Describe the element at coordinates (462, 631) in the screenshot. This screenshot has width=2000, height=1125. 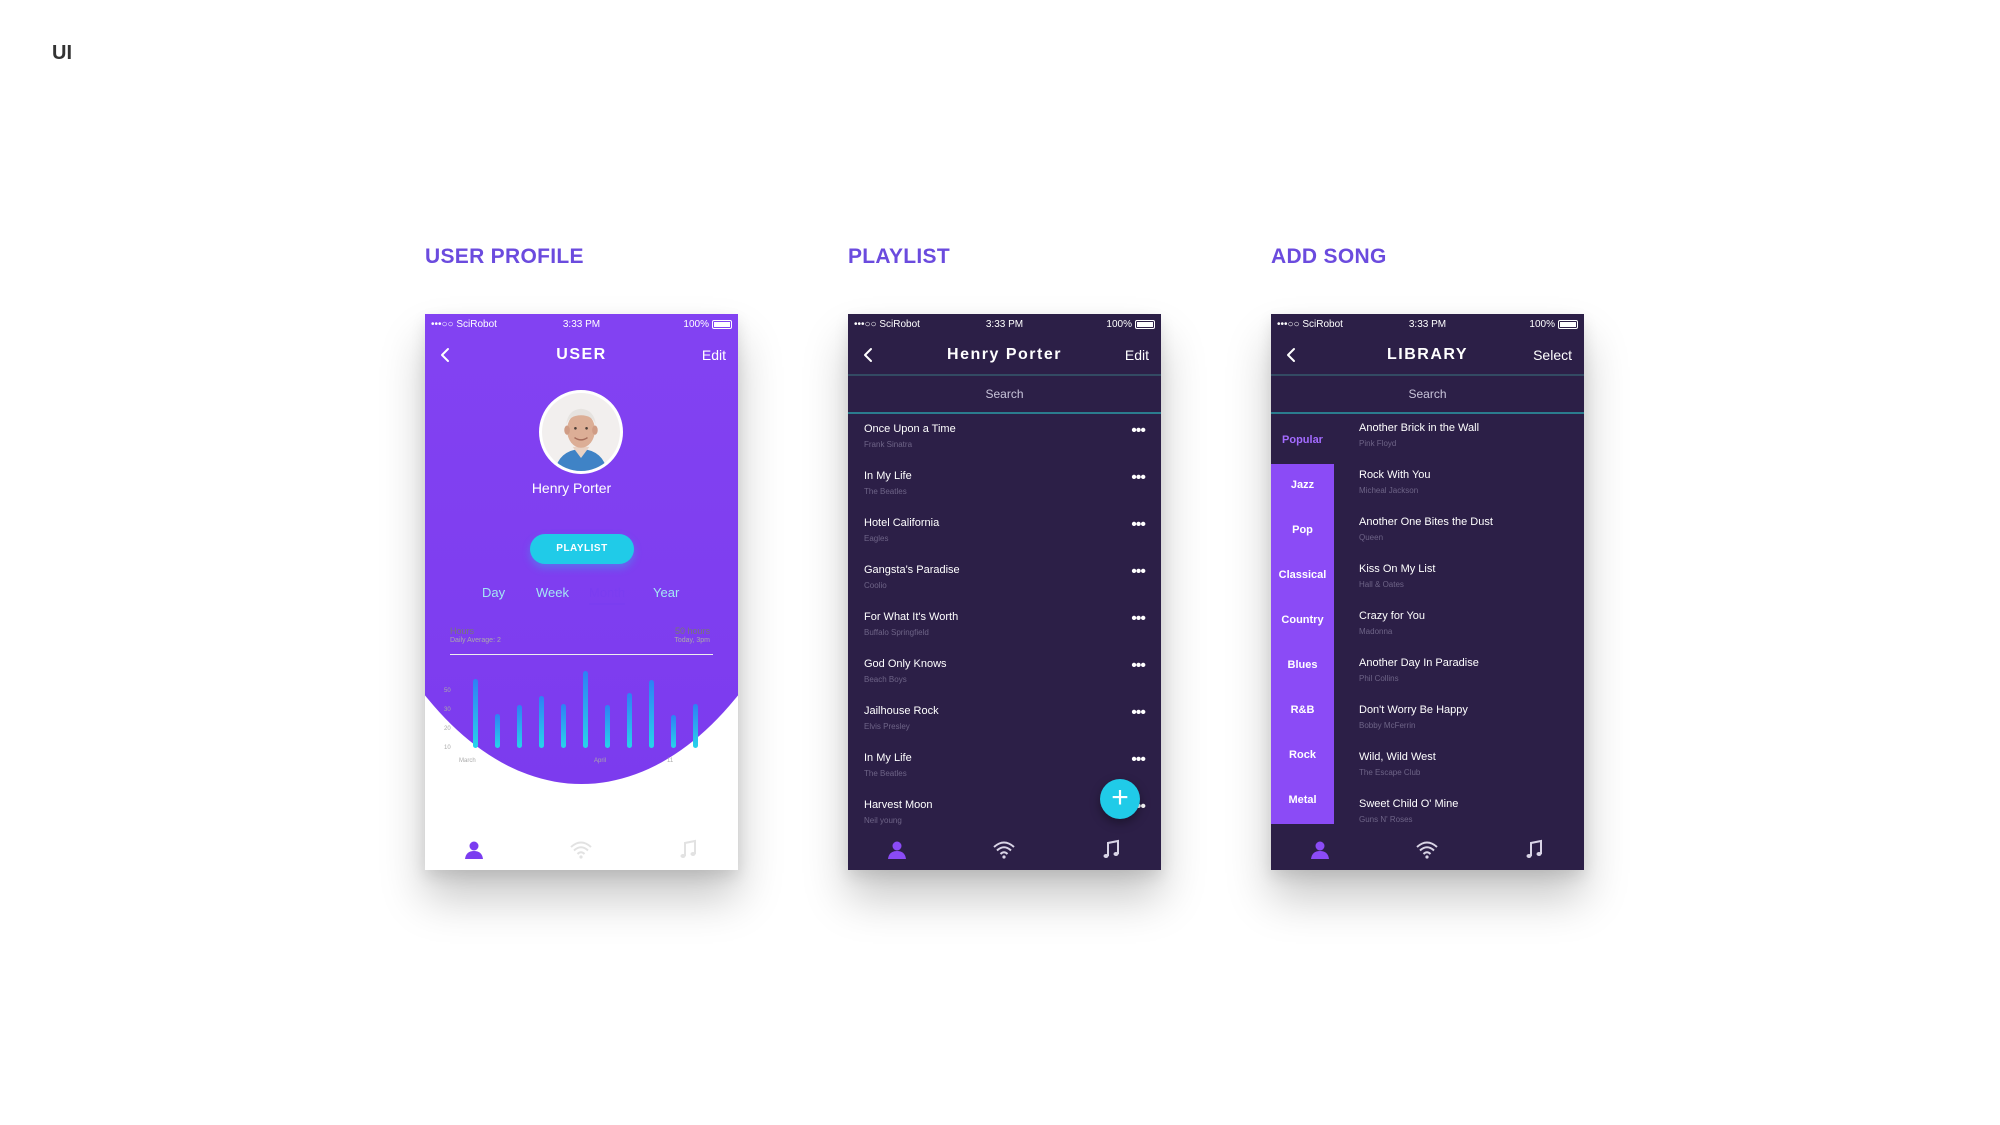
I see `hours-label: Hours` at that location.